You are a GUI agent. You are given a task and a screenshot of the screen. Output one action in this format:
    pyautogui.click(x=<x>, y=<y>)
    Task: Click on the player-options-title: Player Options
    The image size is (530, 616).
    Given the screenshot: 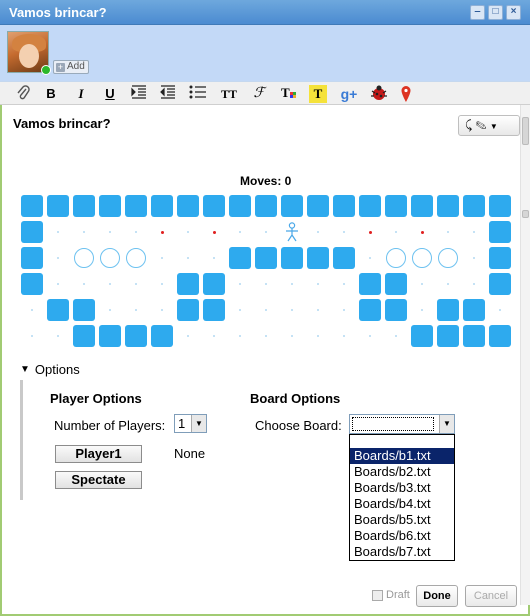 What is the action you would take?
    pyautogui.click(x=96, y=398)
    